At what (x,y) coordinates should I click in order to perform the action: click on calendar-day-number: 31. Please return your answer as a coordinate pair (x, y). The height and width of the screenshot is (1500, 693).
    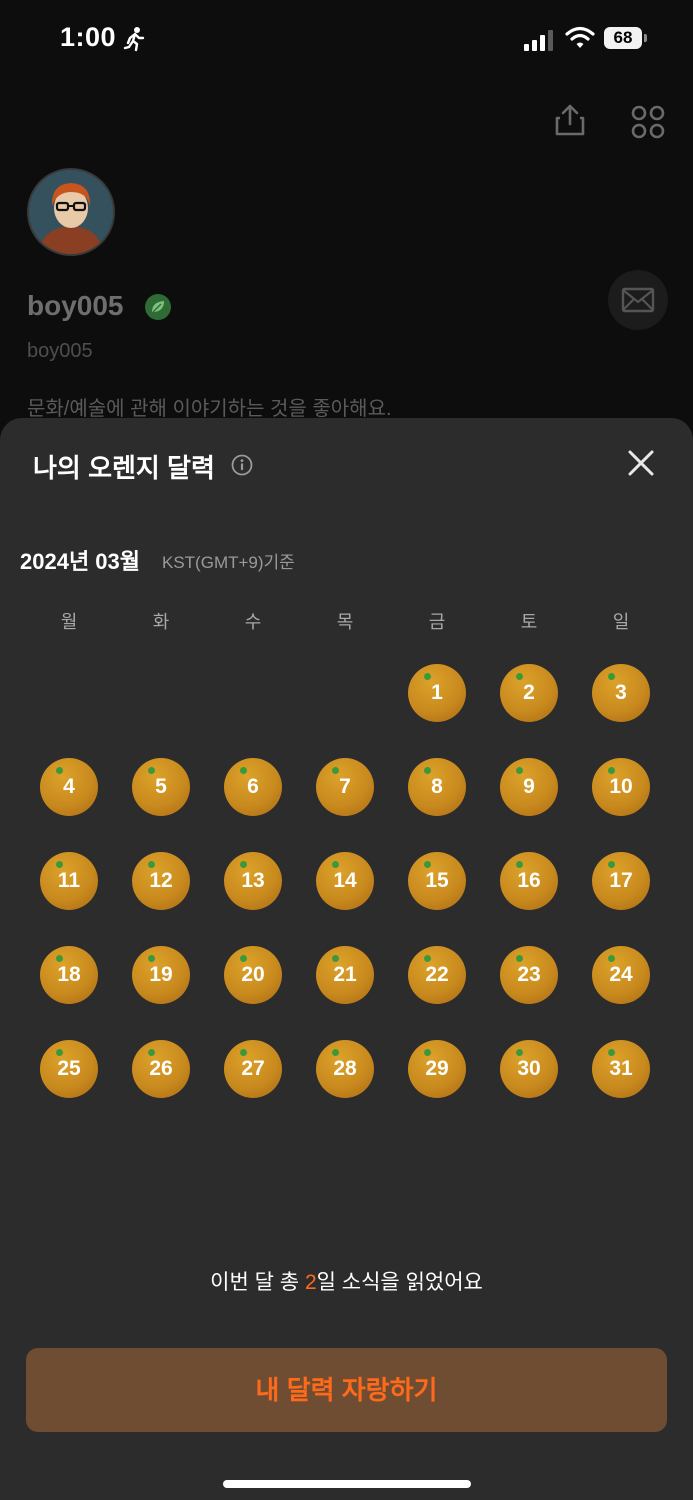
    Looking at the image, I should click on (621, 1068).